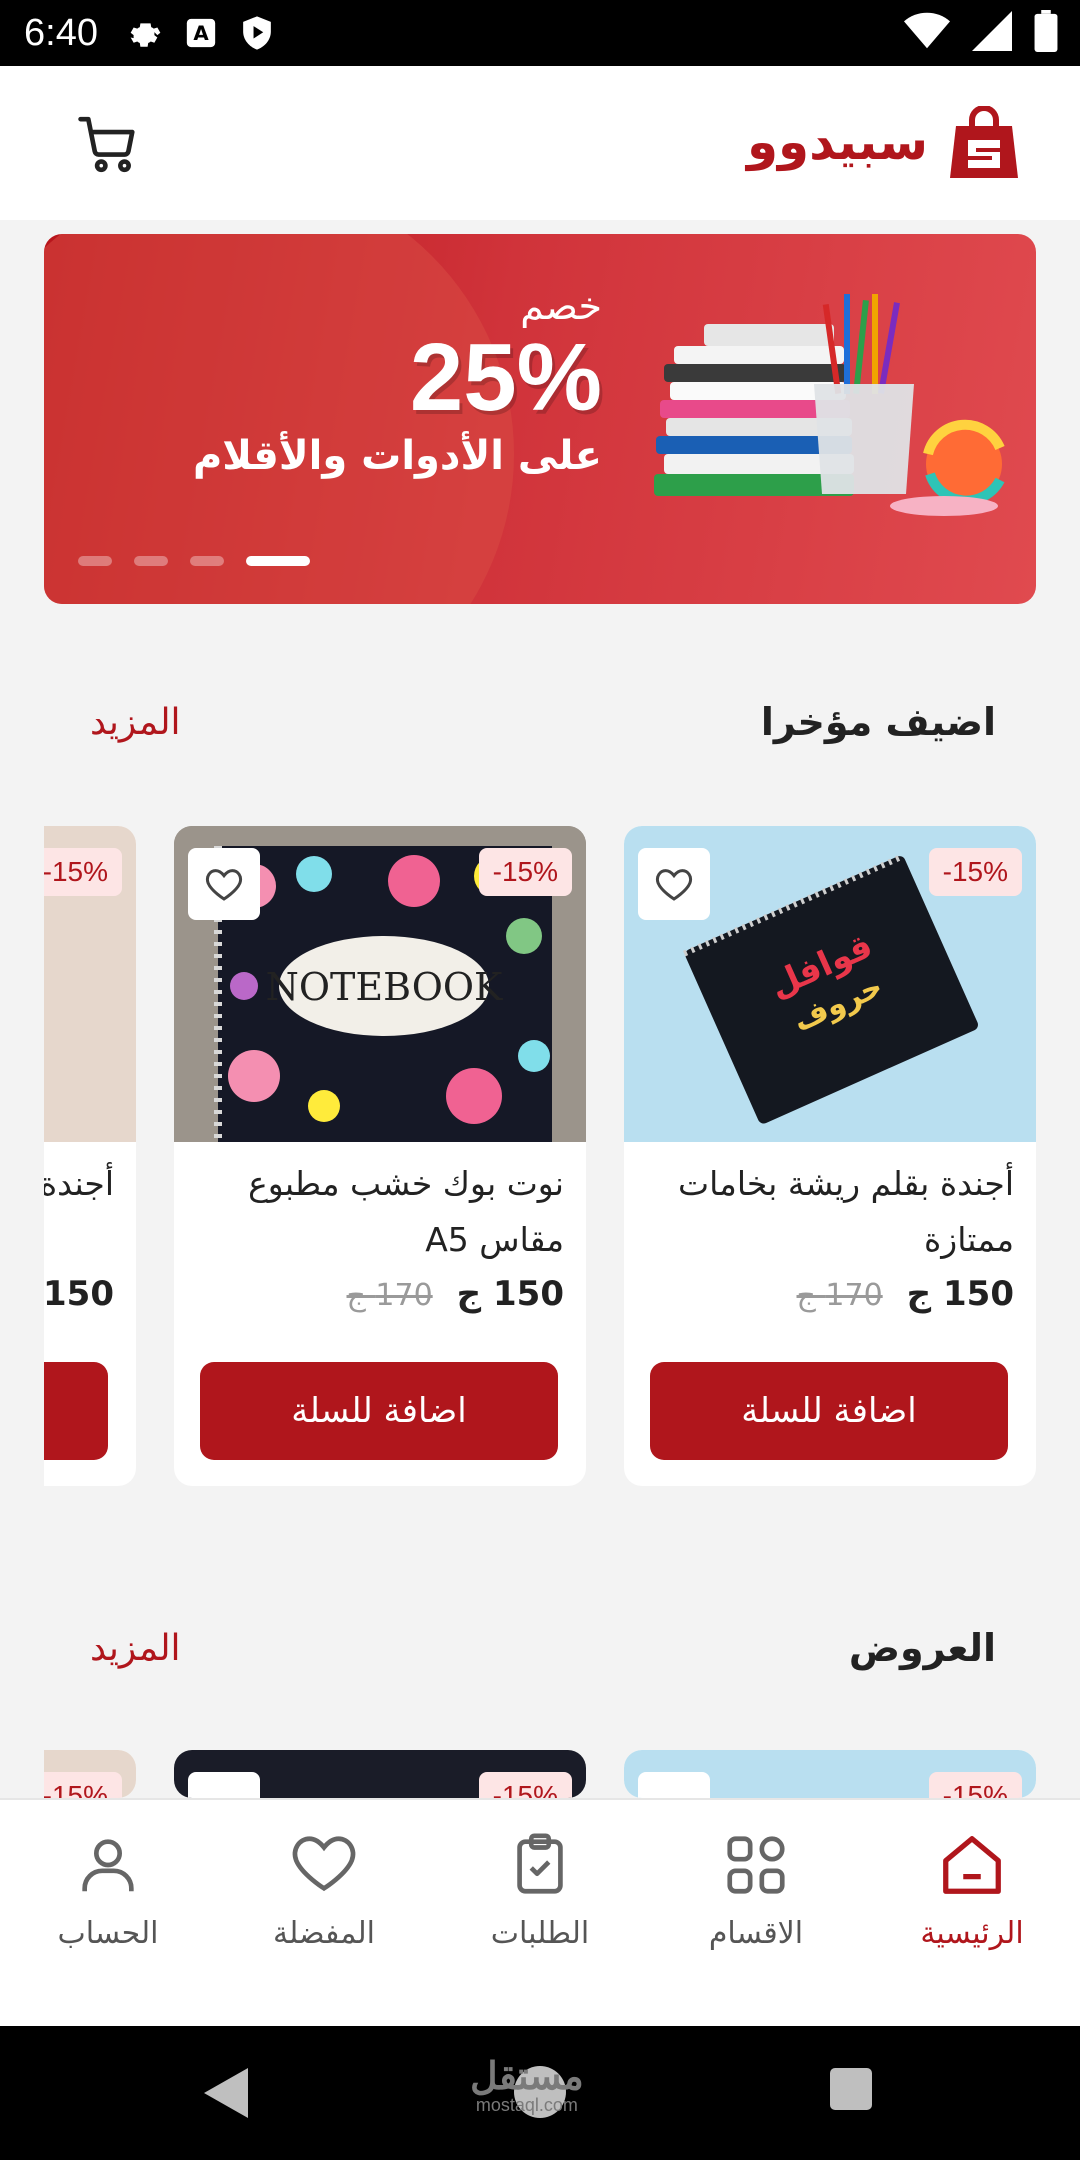 Image resolution: width=1080 pixels, height=2160 pixels. I want to click on stationery-illustration, so click(834, 426).